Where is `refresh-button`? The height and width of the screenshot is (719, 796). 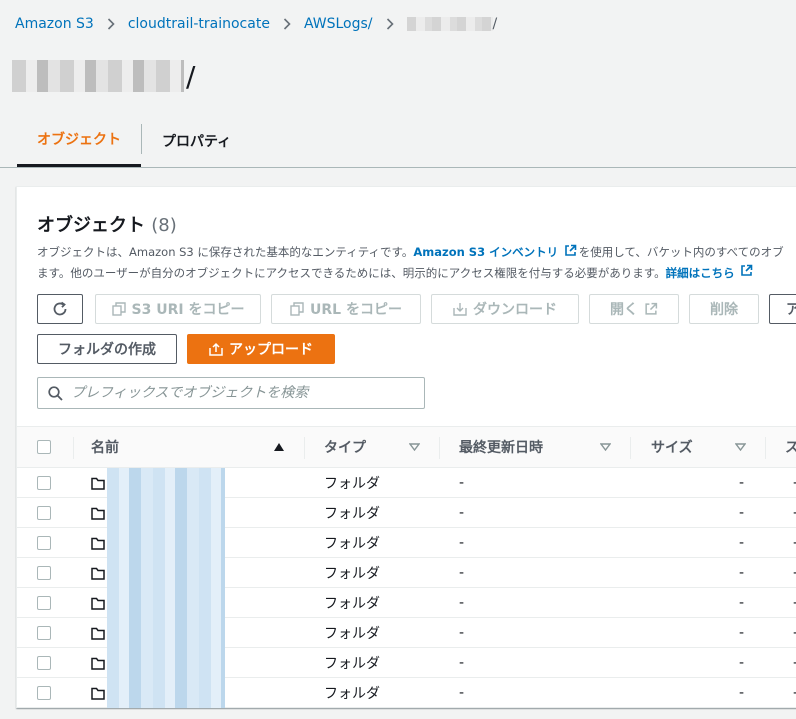
refresh-button is located at coordinates (60, 309).